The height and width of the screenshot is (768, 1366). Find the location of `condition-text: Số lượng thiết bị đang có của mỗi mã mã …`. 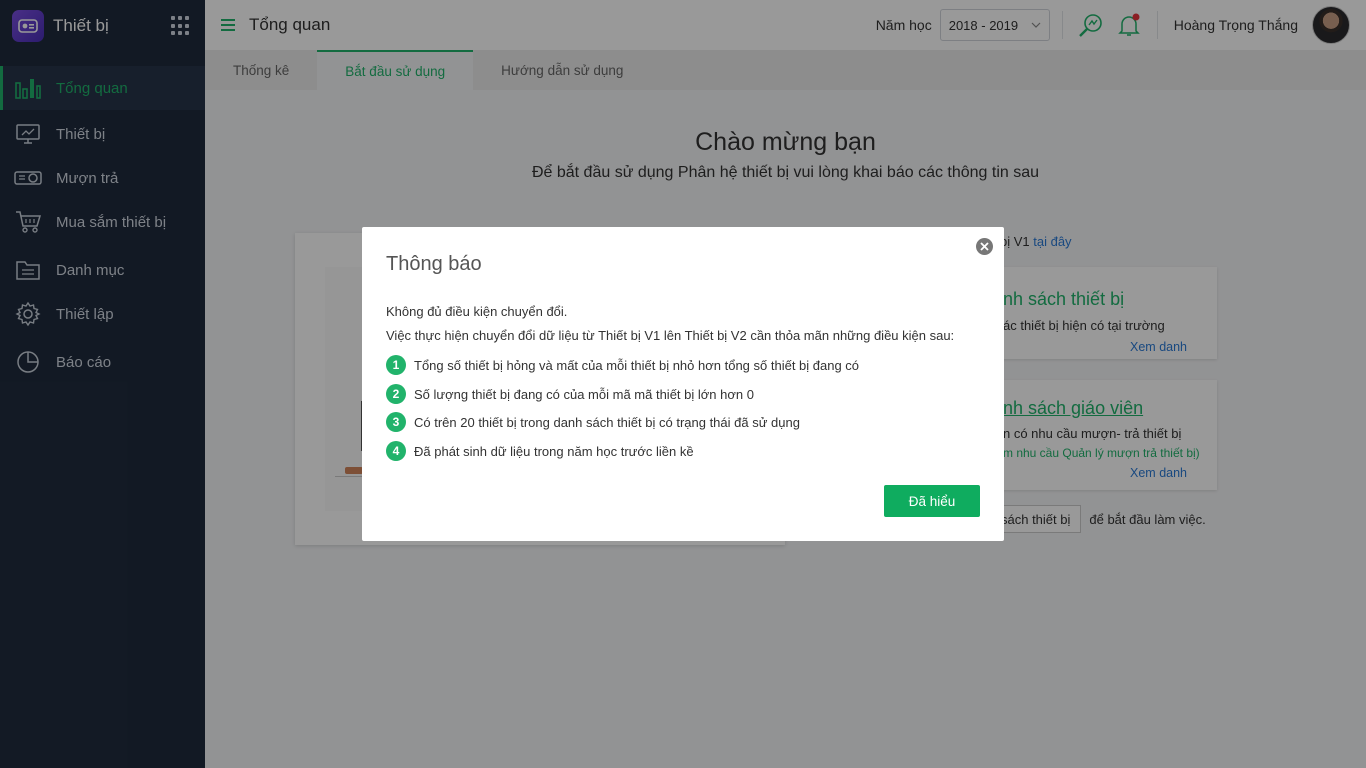

condition-text: Số lượng thiết bị đang có của mỗi mã mã … is located at coordinates (584, 394).